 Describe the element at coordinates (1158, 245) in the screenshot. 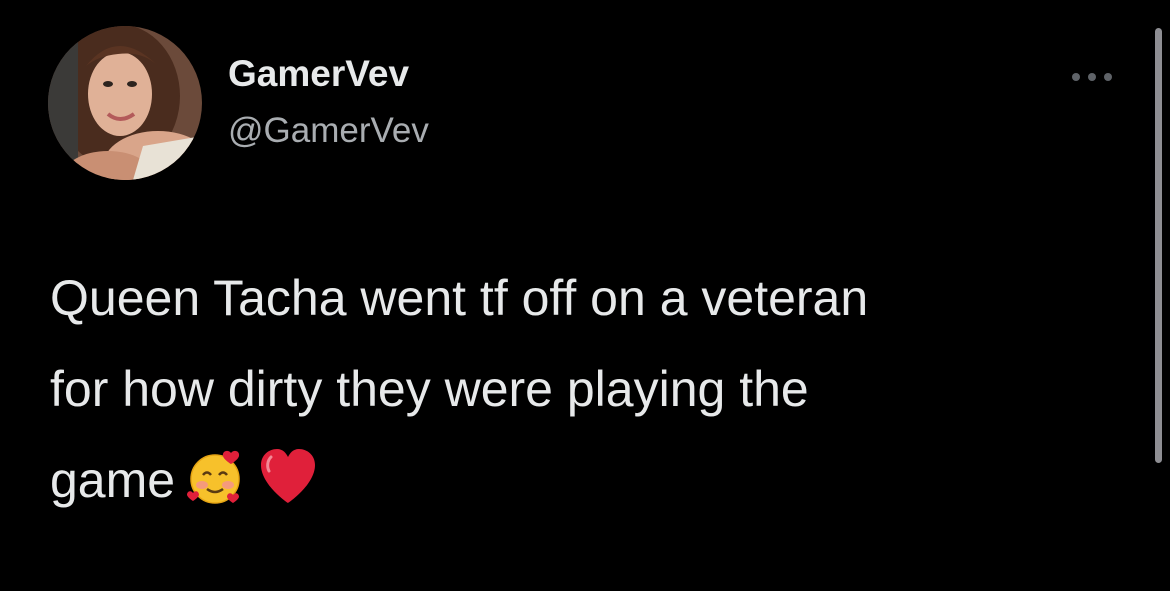

I see `scrollbar` at that location.